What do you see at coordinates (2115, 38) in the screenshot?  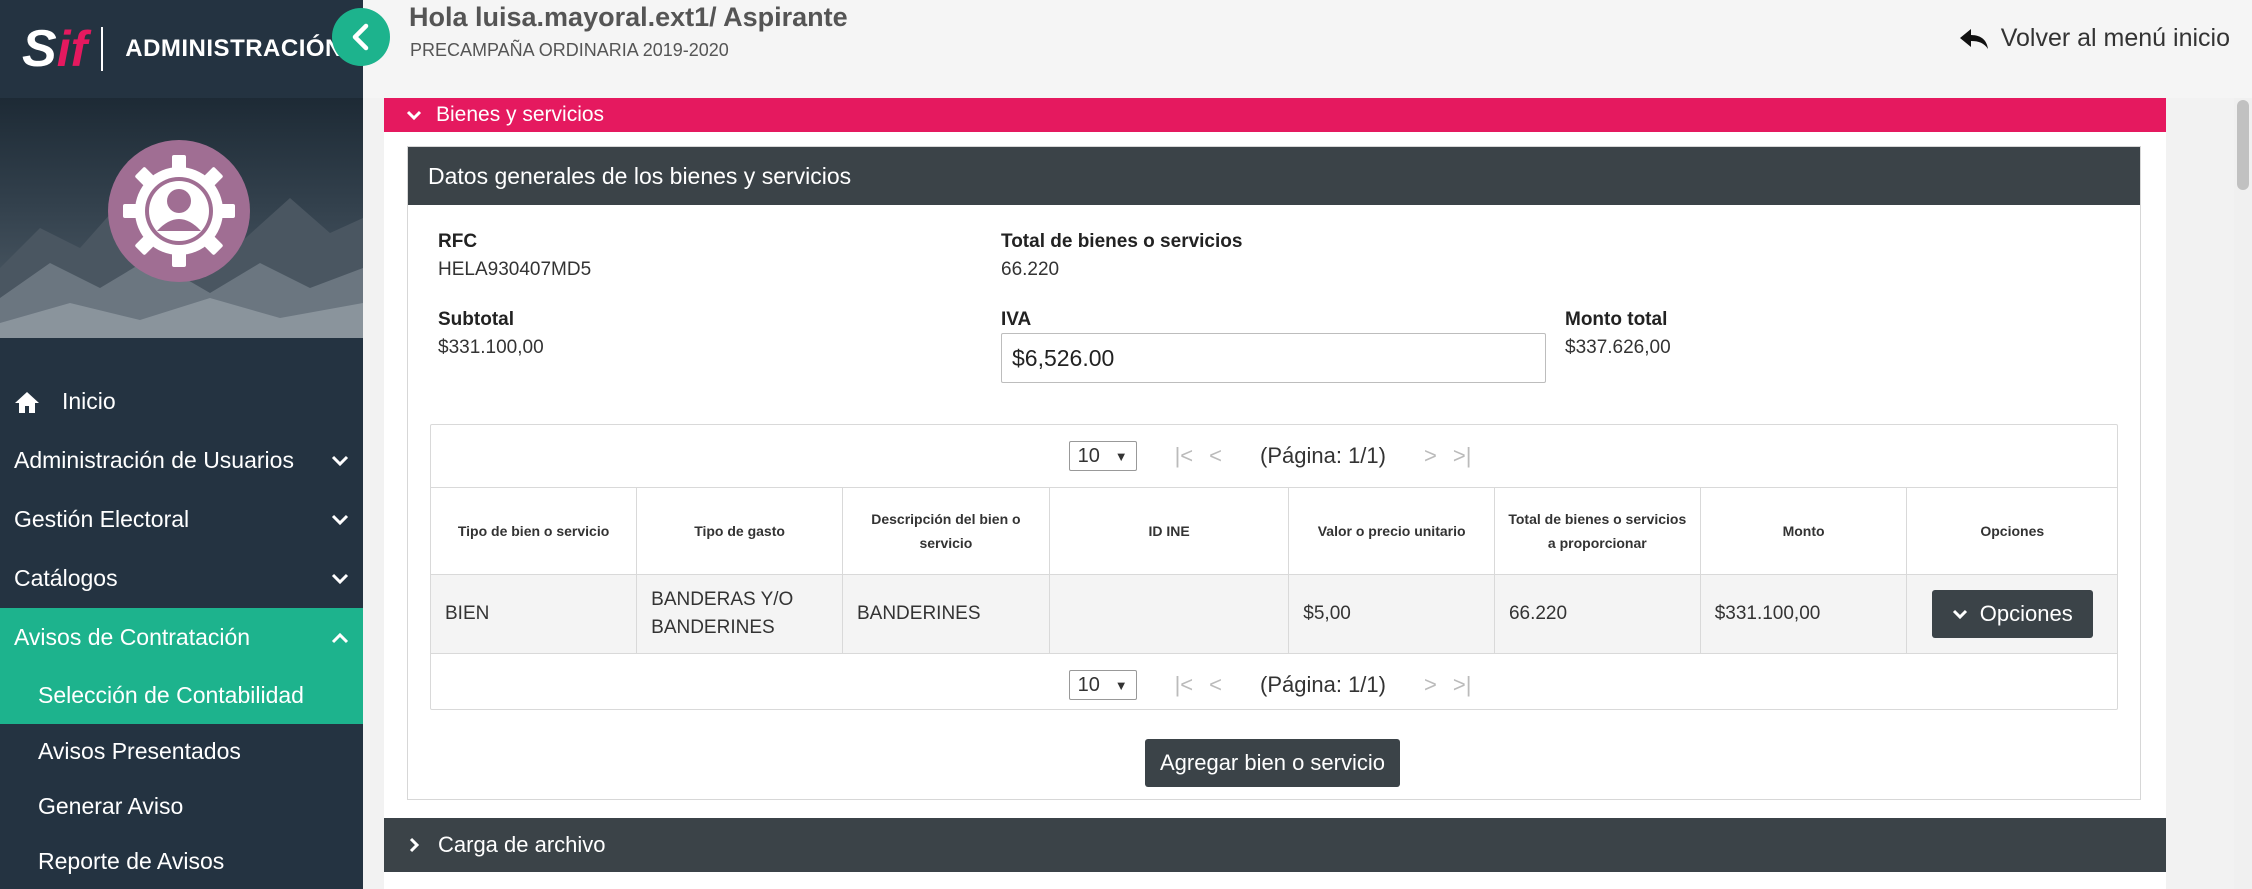 I see `back-link-label: Volver al menú inicio` at bounding box center [2115, 38].